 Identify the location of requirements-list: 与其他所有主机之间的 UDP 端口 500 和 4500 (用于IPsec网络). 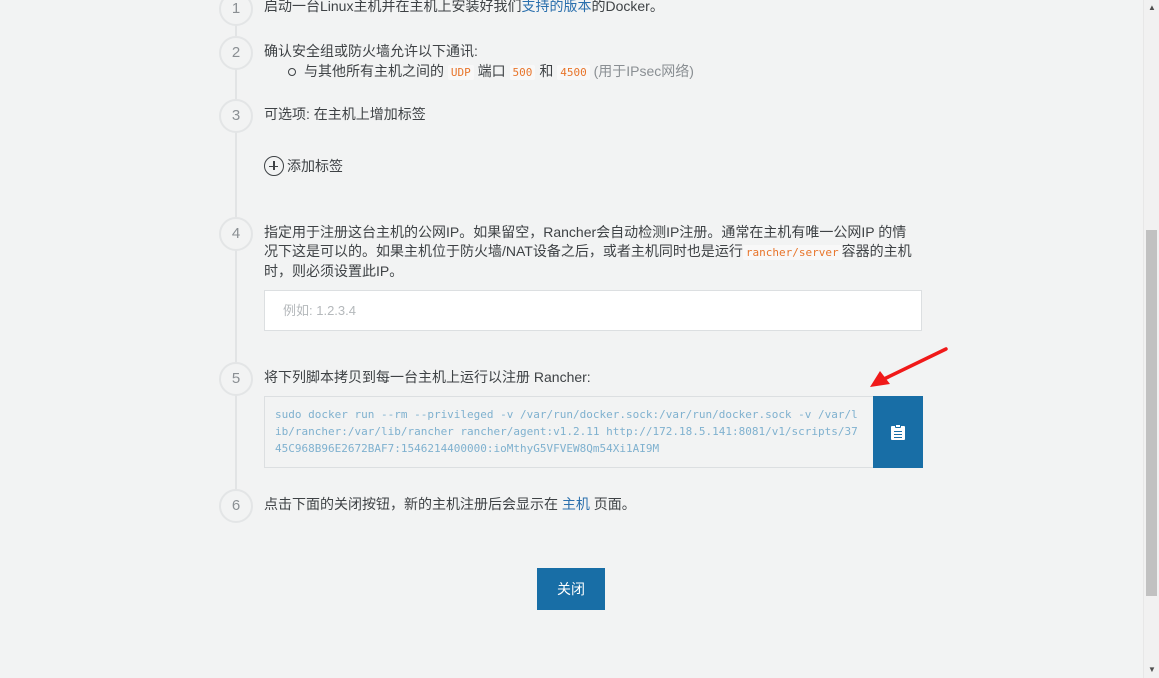
(491, 72).